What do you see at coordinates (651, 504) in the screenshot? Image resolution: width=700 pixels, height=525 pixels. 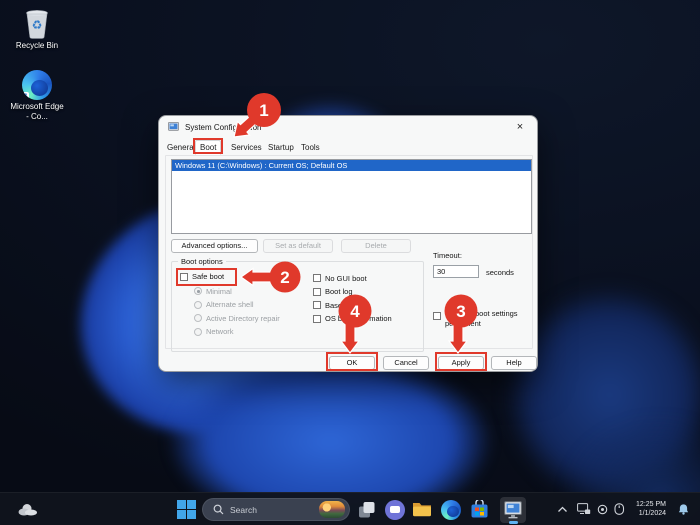 I see `clock-time: 12:25 PM` at bounding box center [651, 504].